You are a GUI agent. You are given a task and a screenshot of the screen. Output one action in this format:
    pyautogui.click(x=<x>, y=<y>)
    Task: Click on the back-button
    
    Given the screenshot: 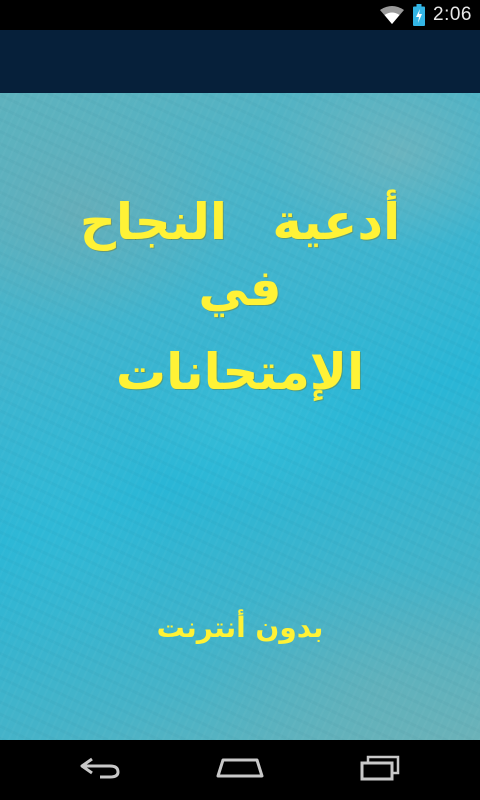 What is the action you would take?
    pyautogui.click(x=100, y=770)
    